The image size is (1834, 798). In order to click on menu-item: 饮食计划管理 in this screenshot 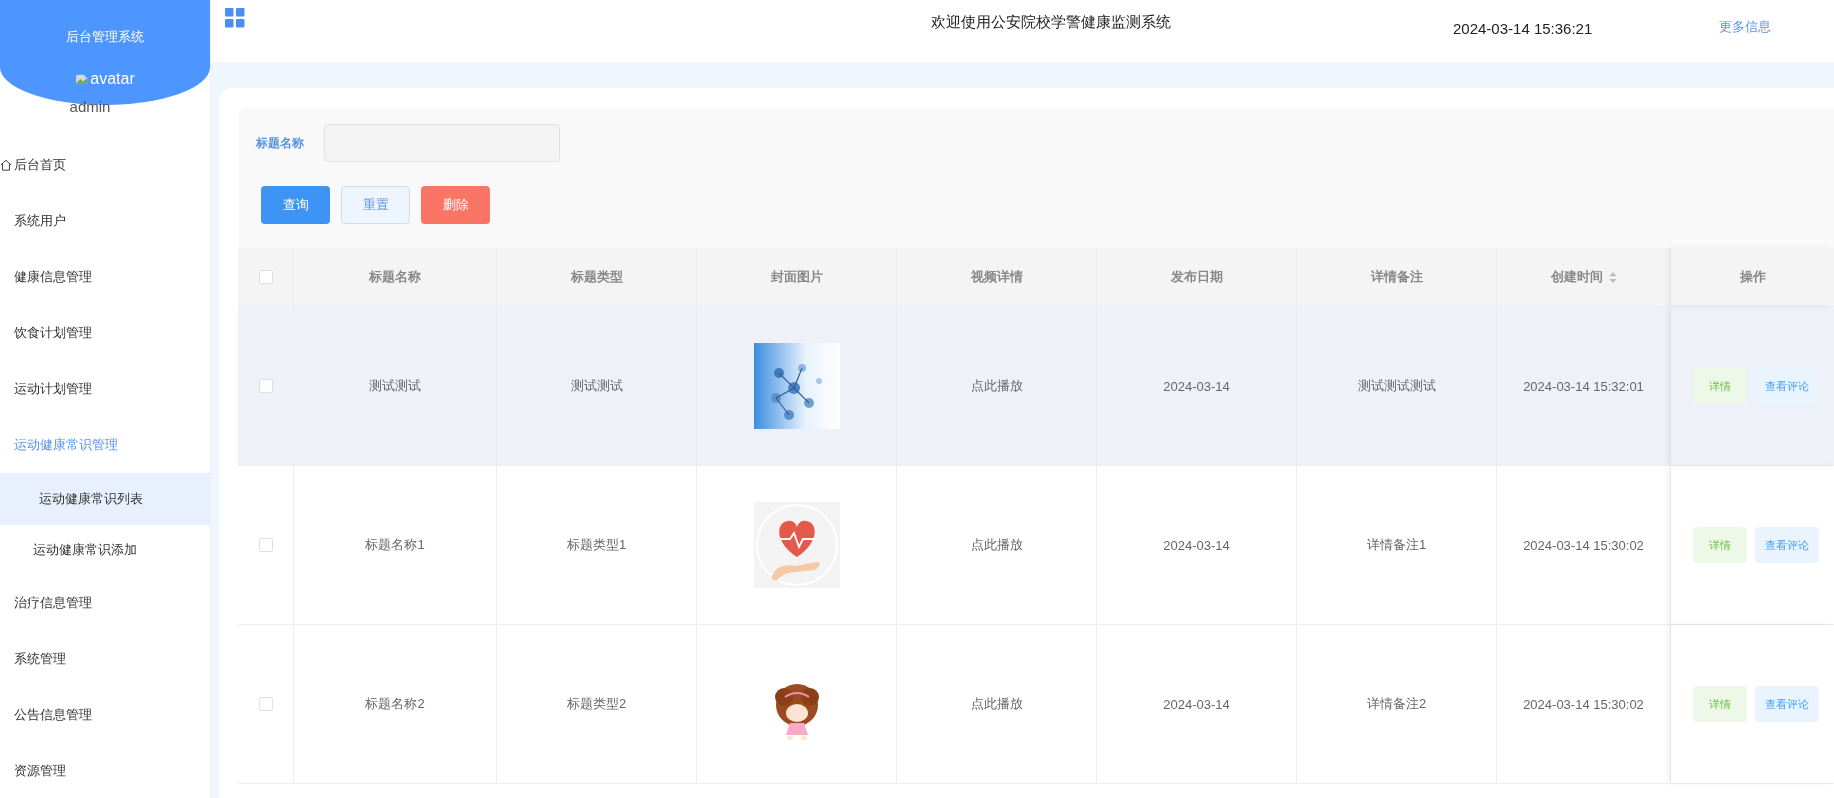, I will do `click(105, 333)`.